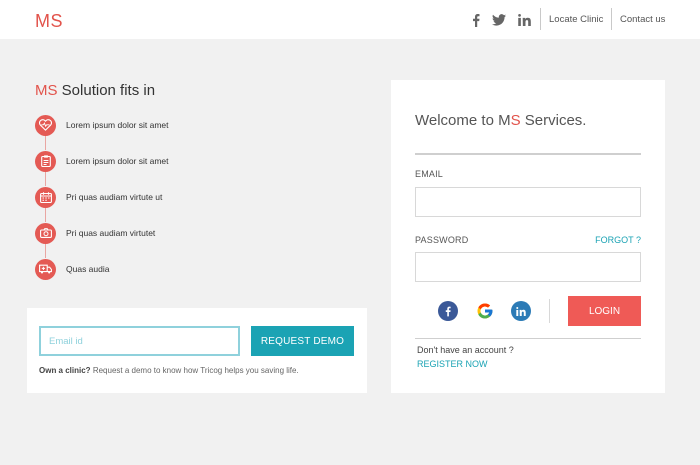 Image resolution: width=700 pixels, height=465 pixels. I want to click on register-now-link: REGISTER NOW, so click(452, 364).